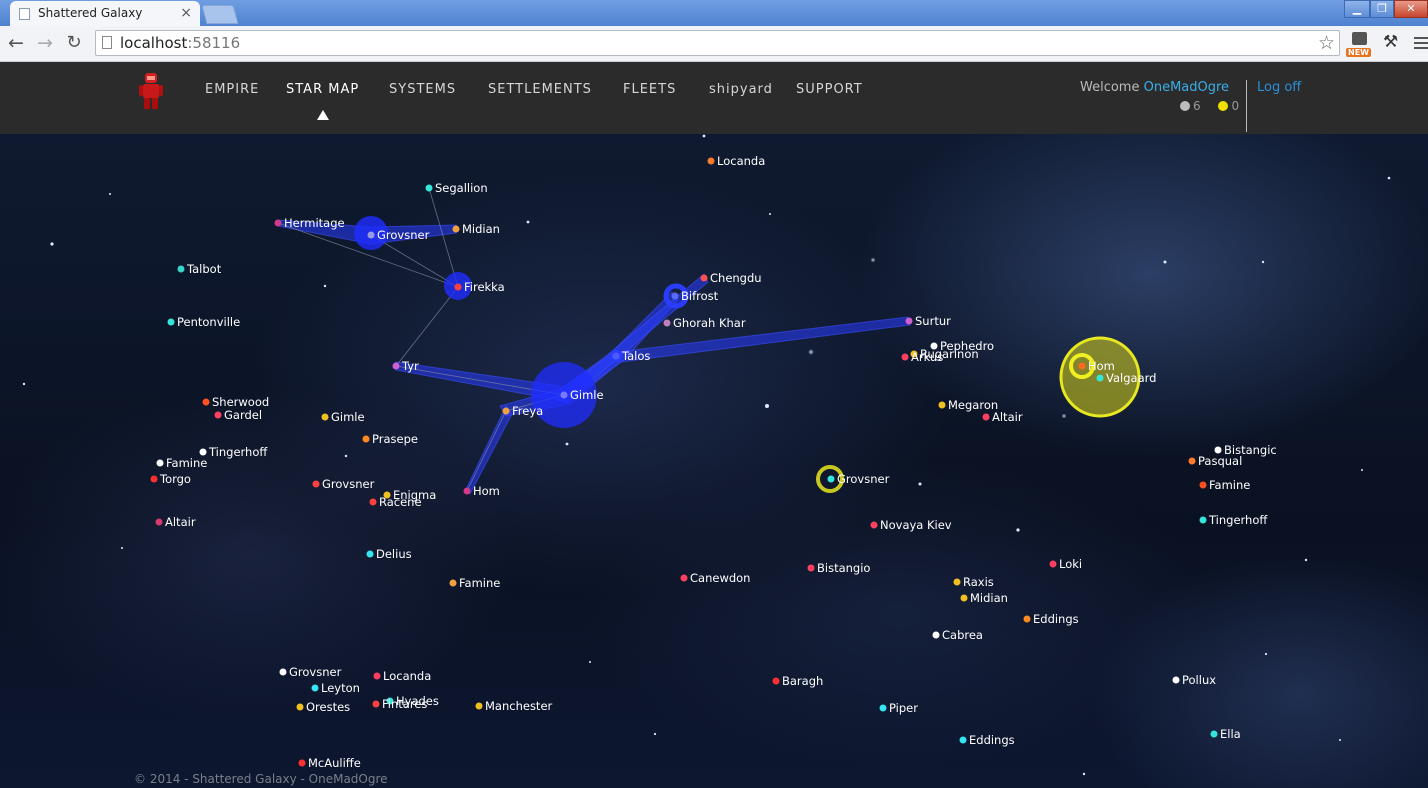 Image resolution: width=1428 pixels, height=788 pixels. What do you see at coordinates (1230, 734) in the screenshot?
I see `star-system-label: Ella` at bounding box center [1230, 734].